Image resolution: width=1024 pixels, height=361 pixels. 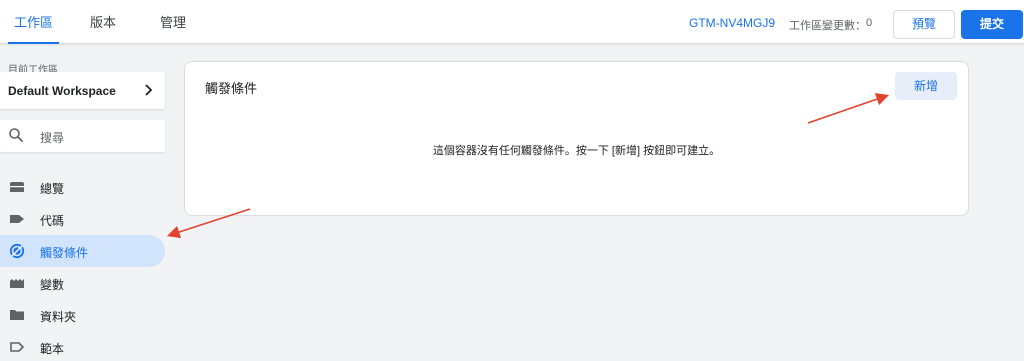 I want to click on tab-workspace-label: 工作區, so click(x=34, y=22).